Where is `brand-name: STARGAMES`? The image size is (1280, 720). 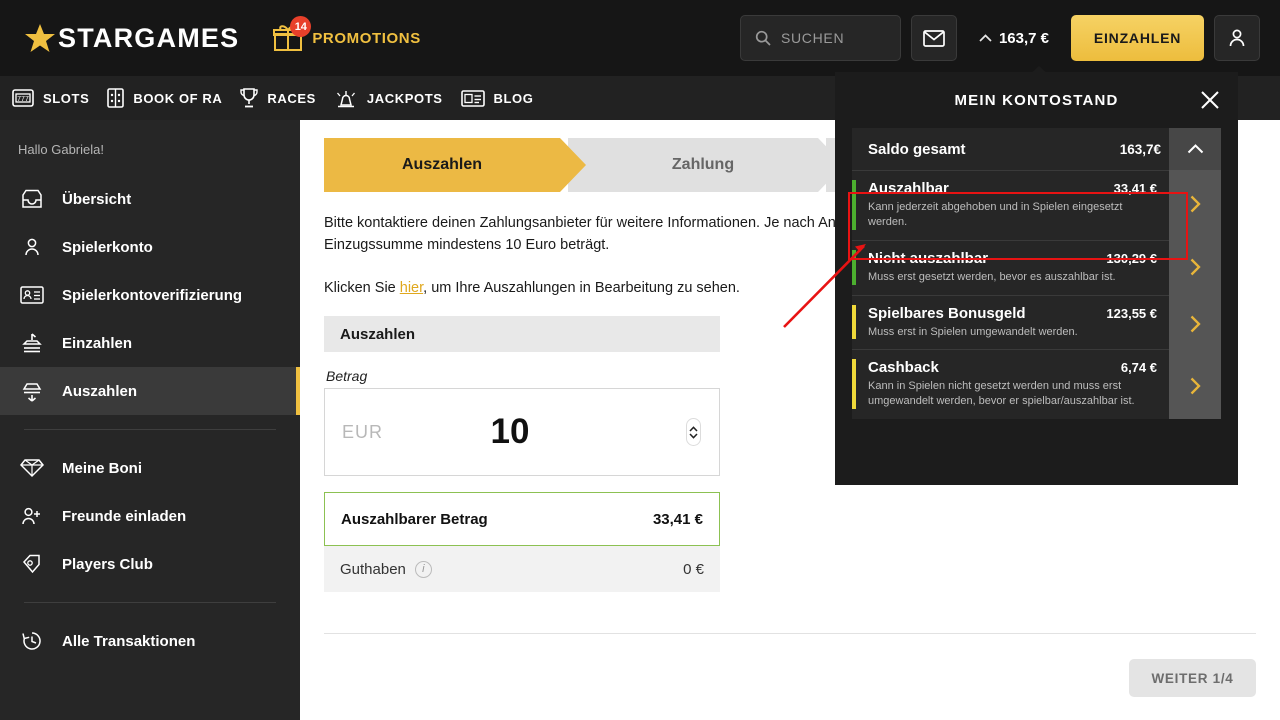
brand-name: STARGAMES is located at coordinates (149, 37).